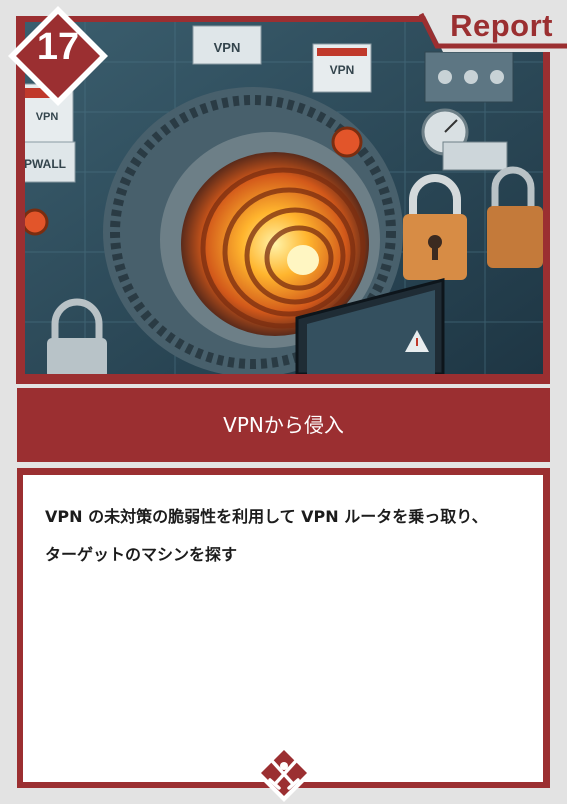  Describe the element at coordinates (141, 554) in the screenshot. I see `description-line-2: ターゲットのマシンを探す` at that location.